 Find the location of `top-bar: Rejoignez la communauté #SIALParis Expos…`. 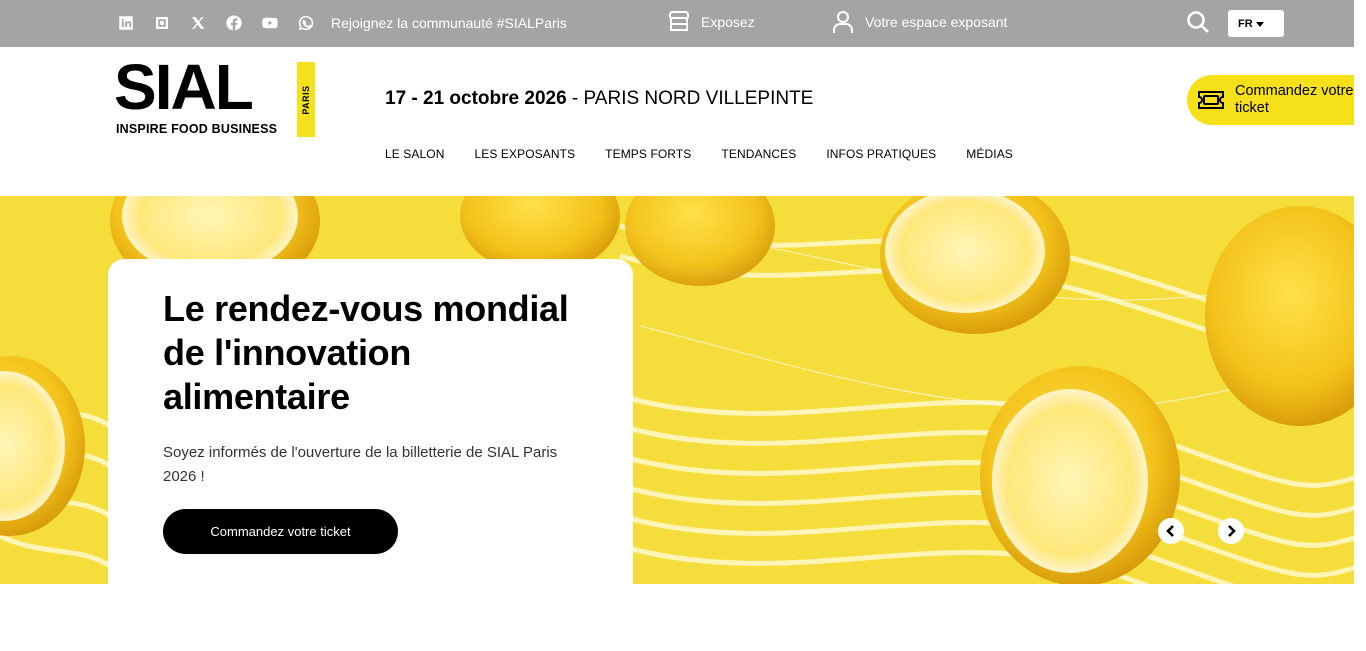

top-bar: Rejoignez la communauté #SIALParis Expos… is located at coordinates (677, 23).